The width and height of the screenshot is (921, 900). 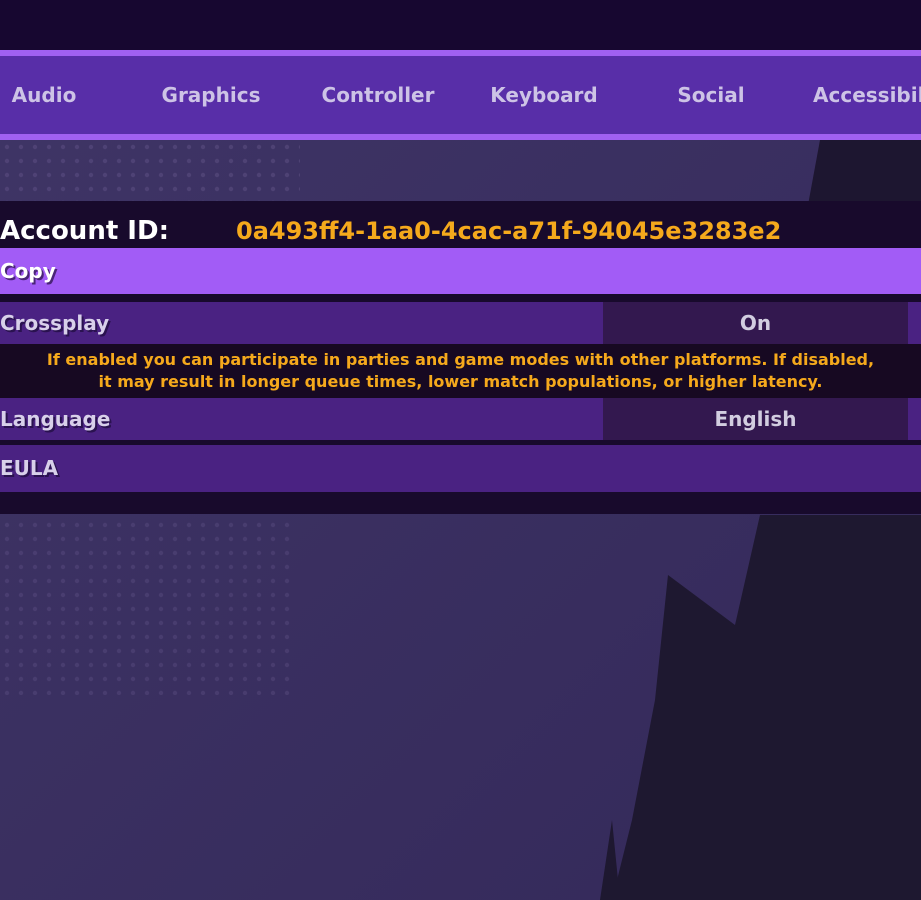 What do you see at coordinates (710, 95) in the screenshot?
I see `tab-social: Social` at bounding box center [710, 95].